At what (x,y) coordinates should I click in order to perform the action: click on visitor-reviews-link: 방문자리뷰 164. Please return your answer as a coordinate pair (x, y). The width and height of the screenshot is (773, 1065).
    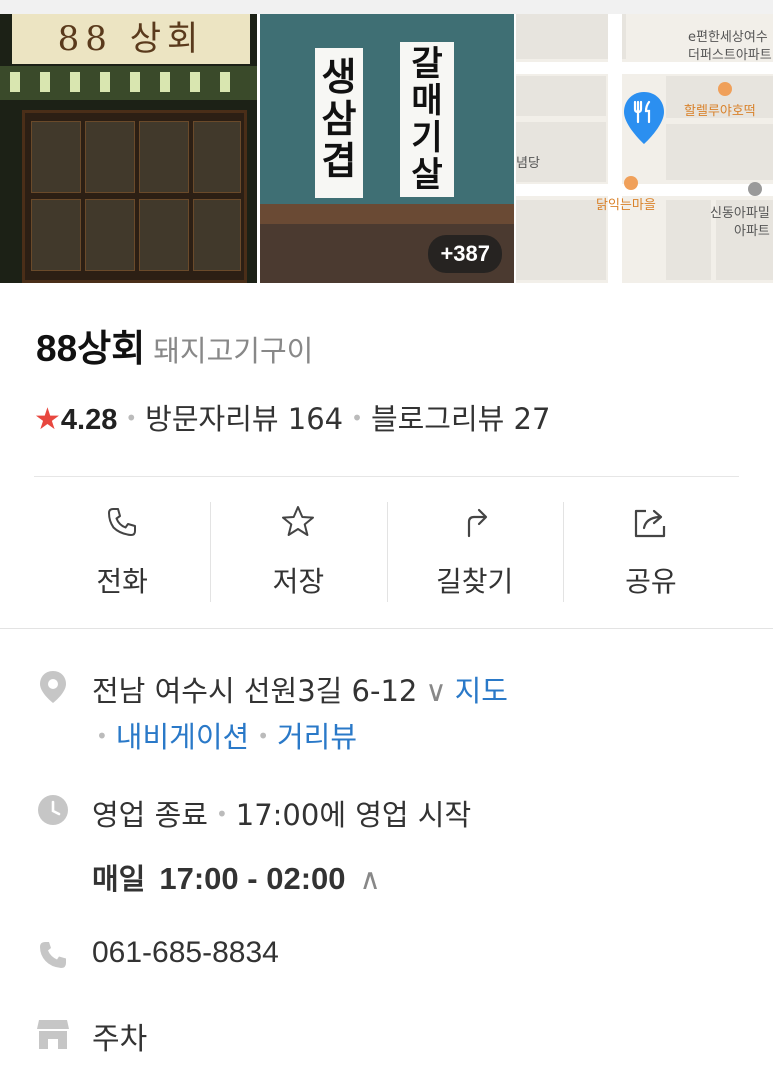
    Looking at the image, I should click on (244, 419).